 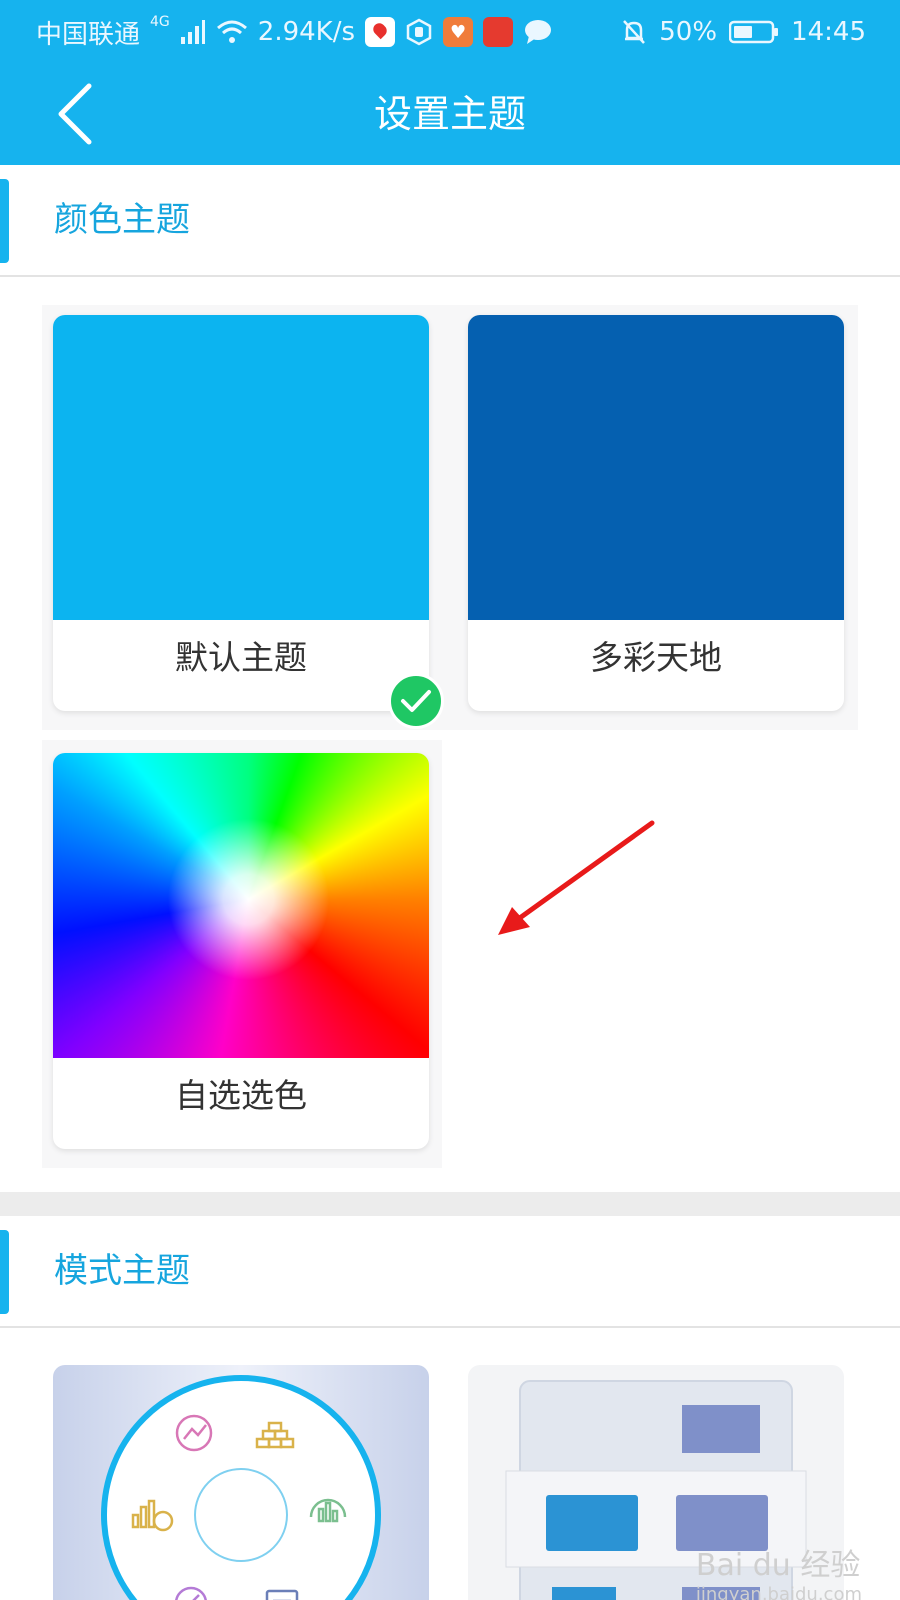 I want to click on back-button, so click(x=75, y=114).